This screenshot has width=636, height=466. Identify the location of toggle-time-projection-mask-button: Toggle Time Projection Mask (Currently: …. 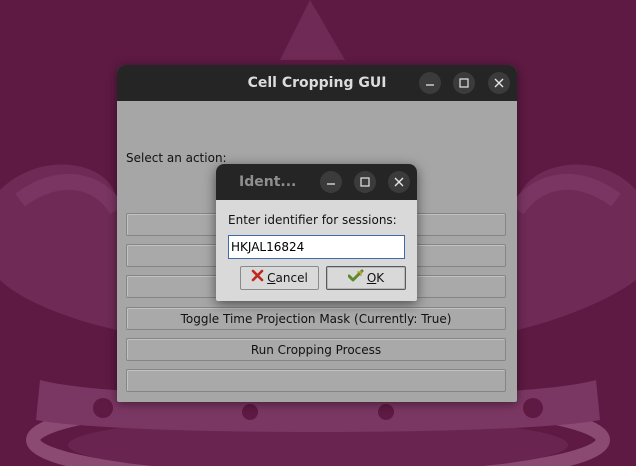
(316, 318).